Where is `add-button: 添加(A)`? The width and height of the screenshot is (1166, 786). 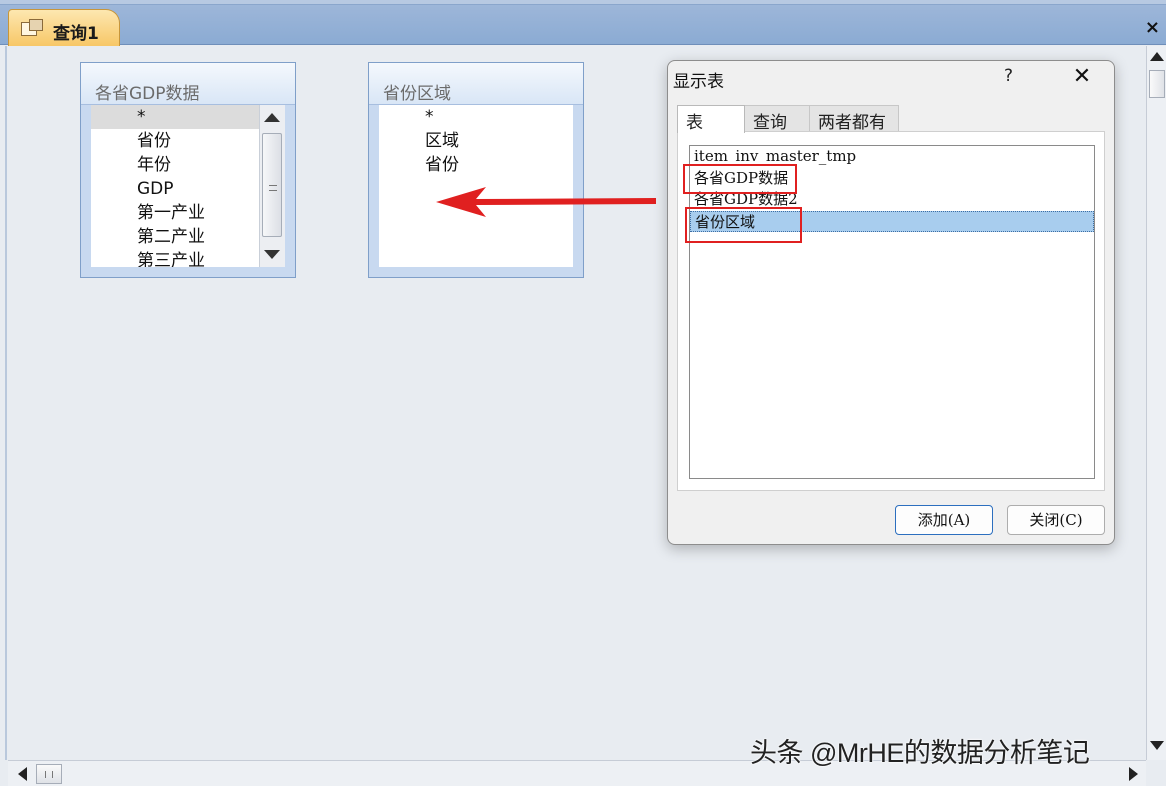 add-button: 添加(A) is located at coordinates (944, 520).